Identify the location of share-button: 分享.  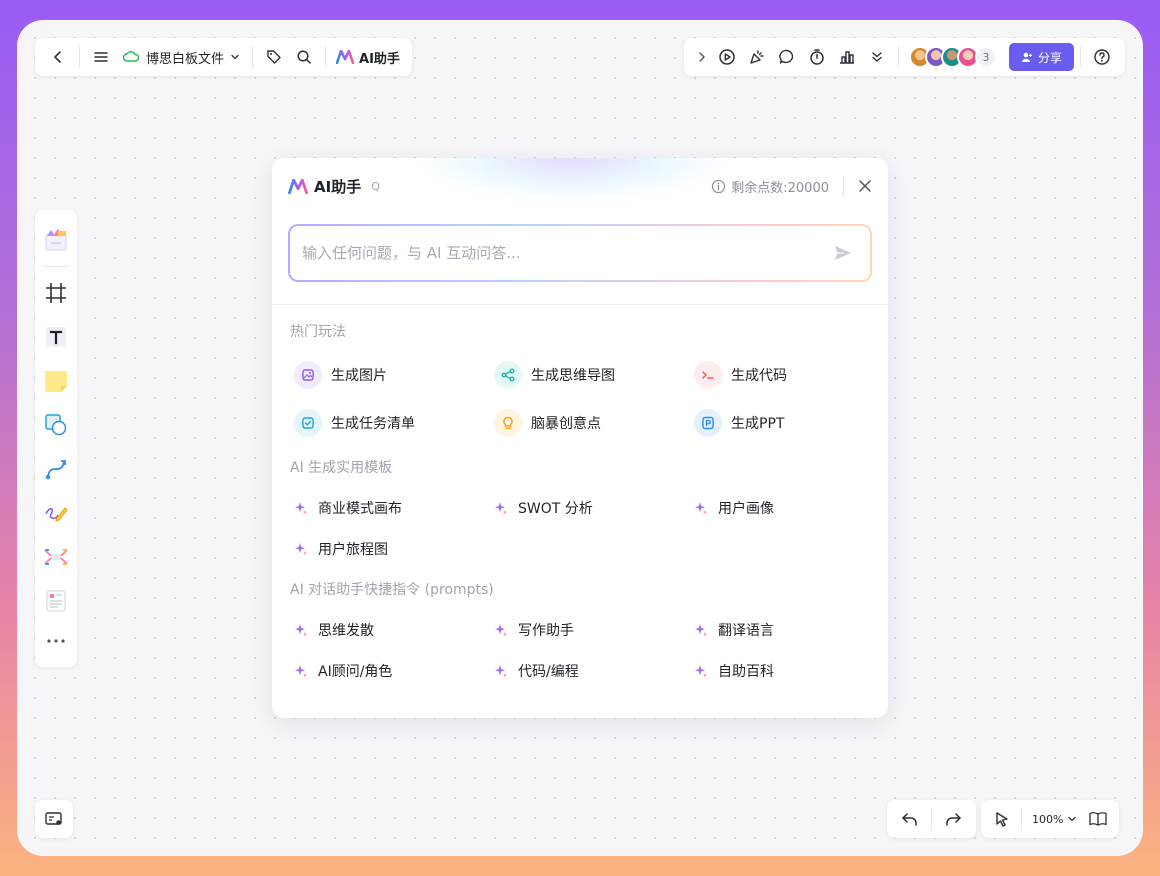
(1041, 57).